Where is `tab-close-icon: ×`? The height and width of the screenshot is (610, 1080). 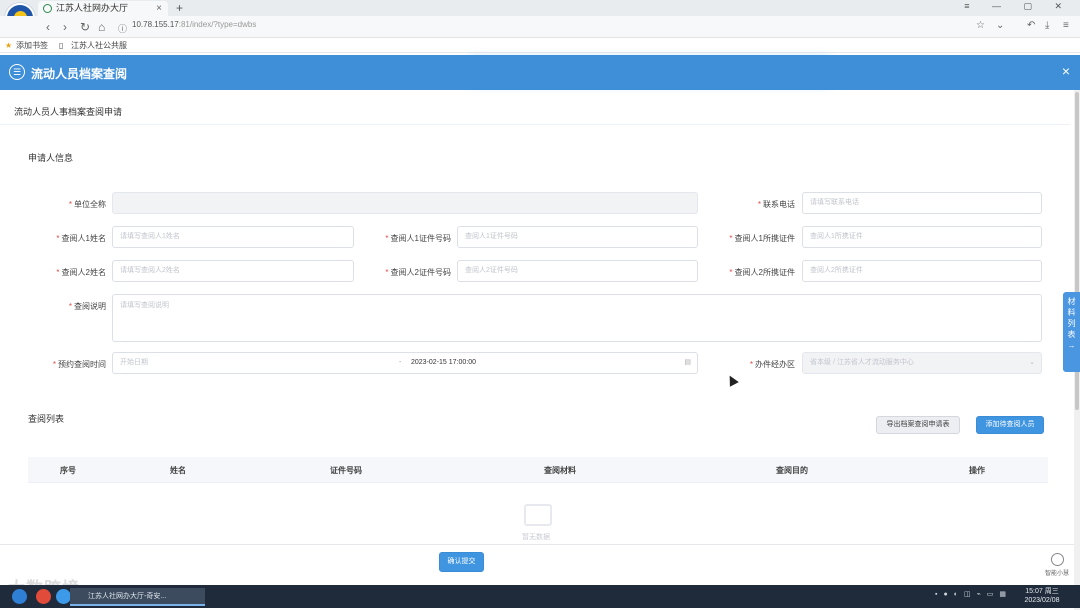 tab-close-icon: × is located at coordinates (159, 8).